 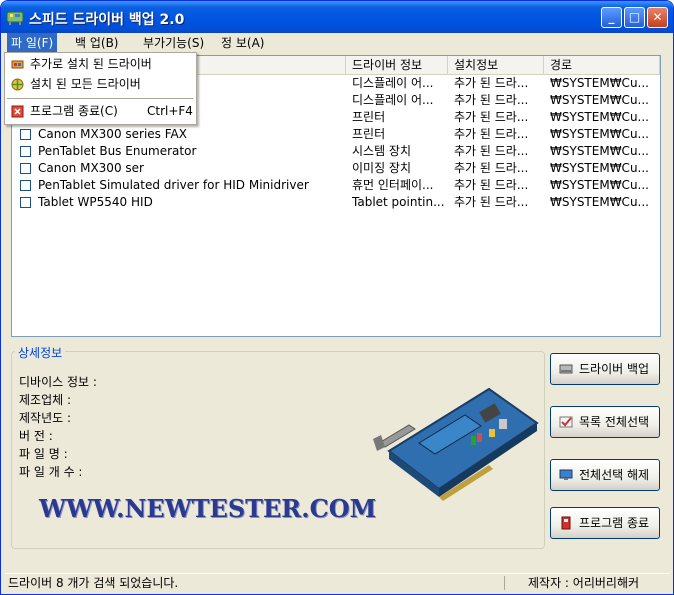 I want to click on exit-button: 프로그램 종료, so click(x=605, y=523).